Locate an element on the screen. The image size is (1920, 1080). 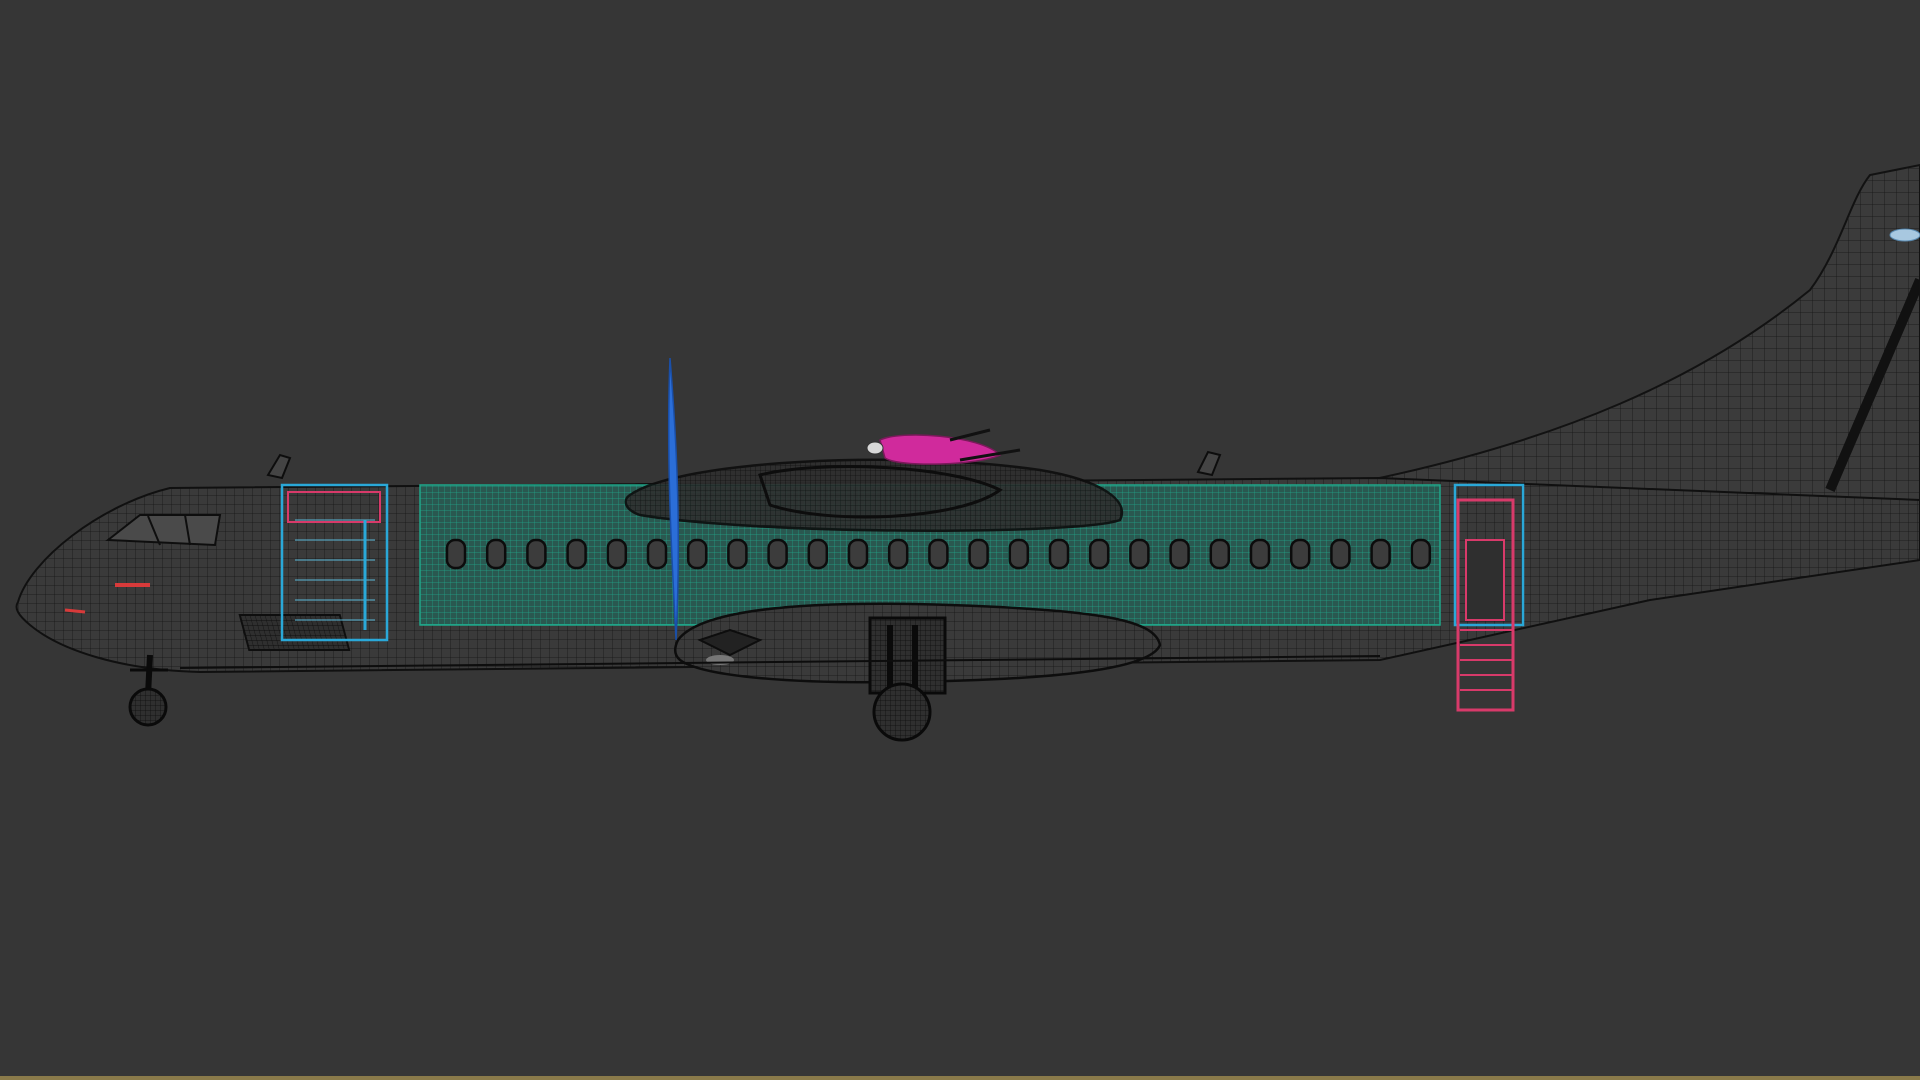
main-landing-gear is located at coordinates (907, 679).